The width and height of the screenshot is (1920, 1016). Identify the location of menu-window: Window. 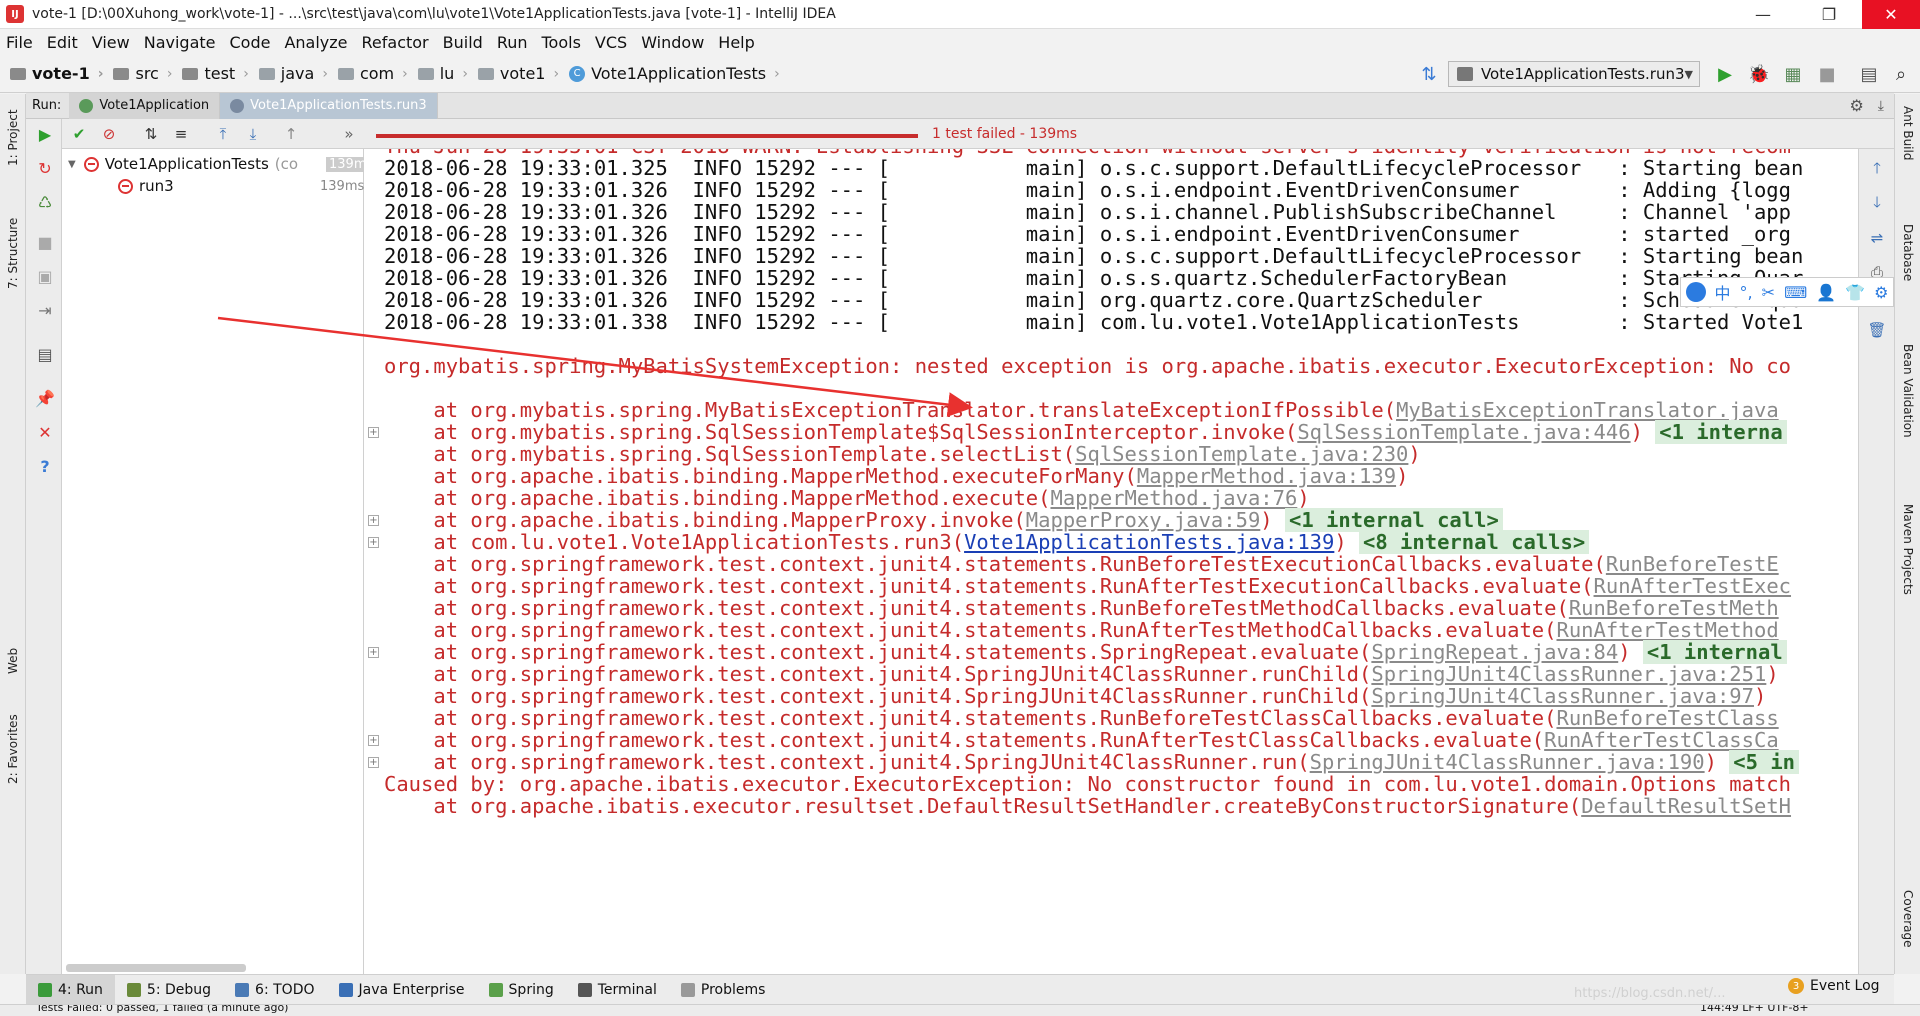
(672, 42).